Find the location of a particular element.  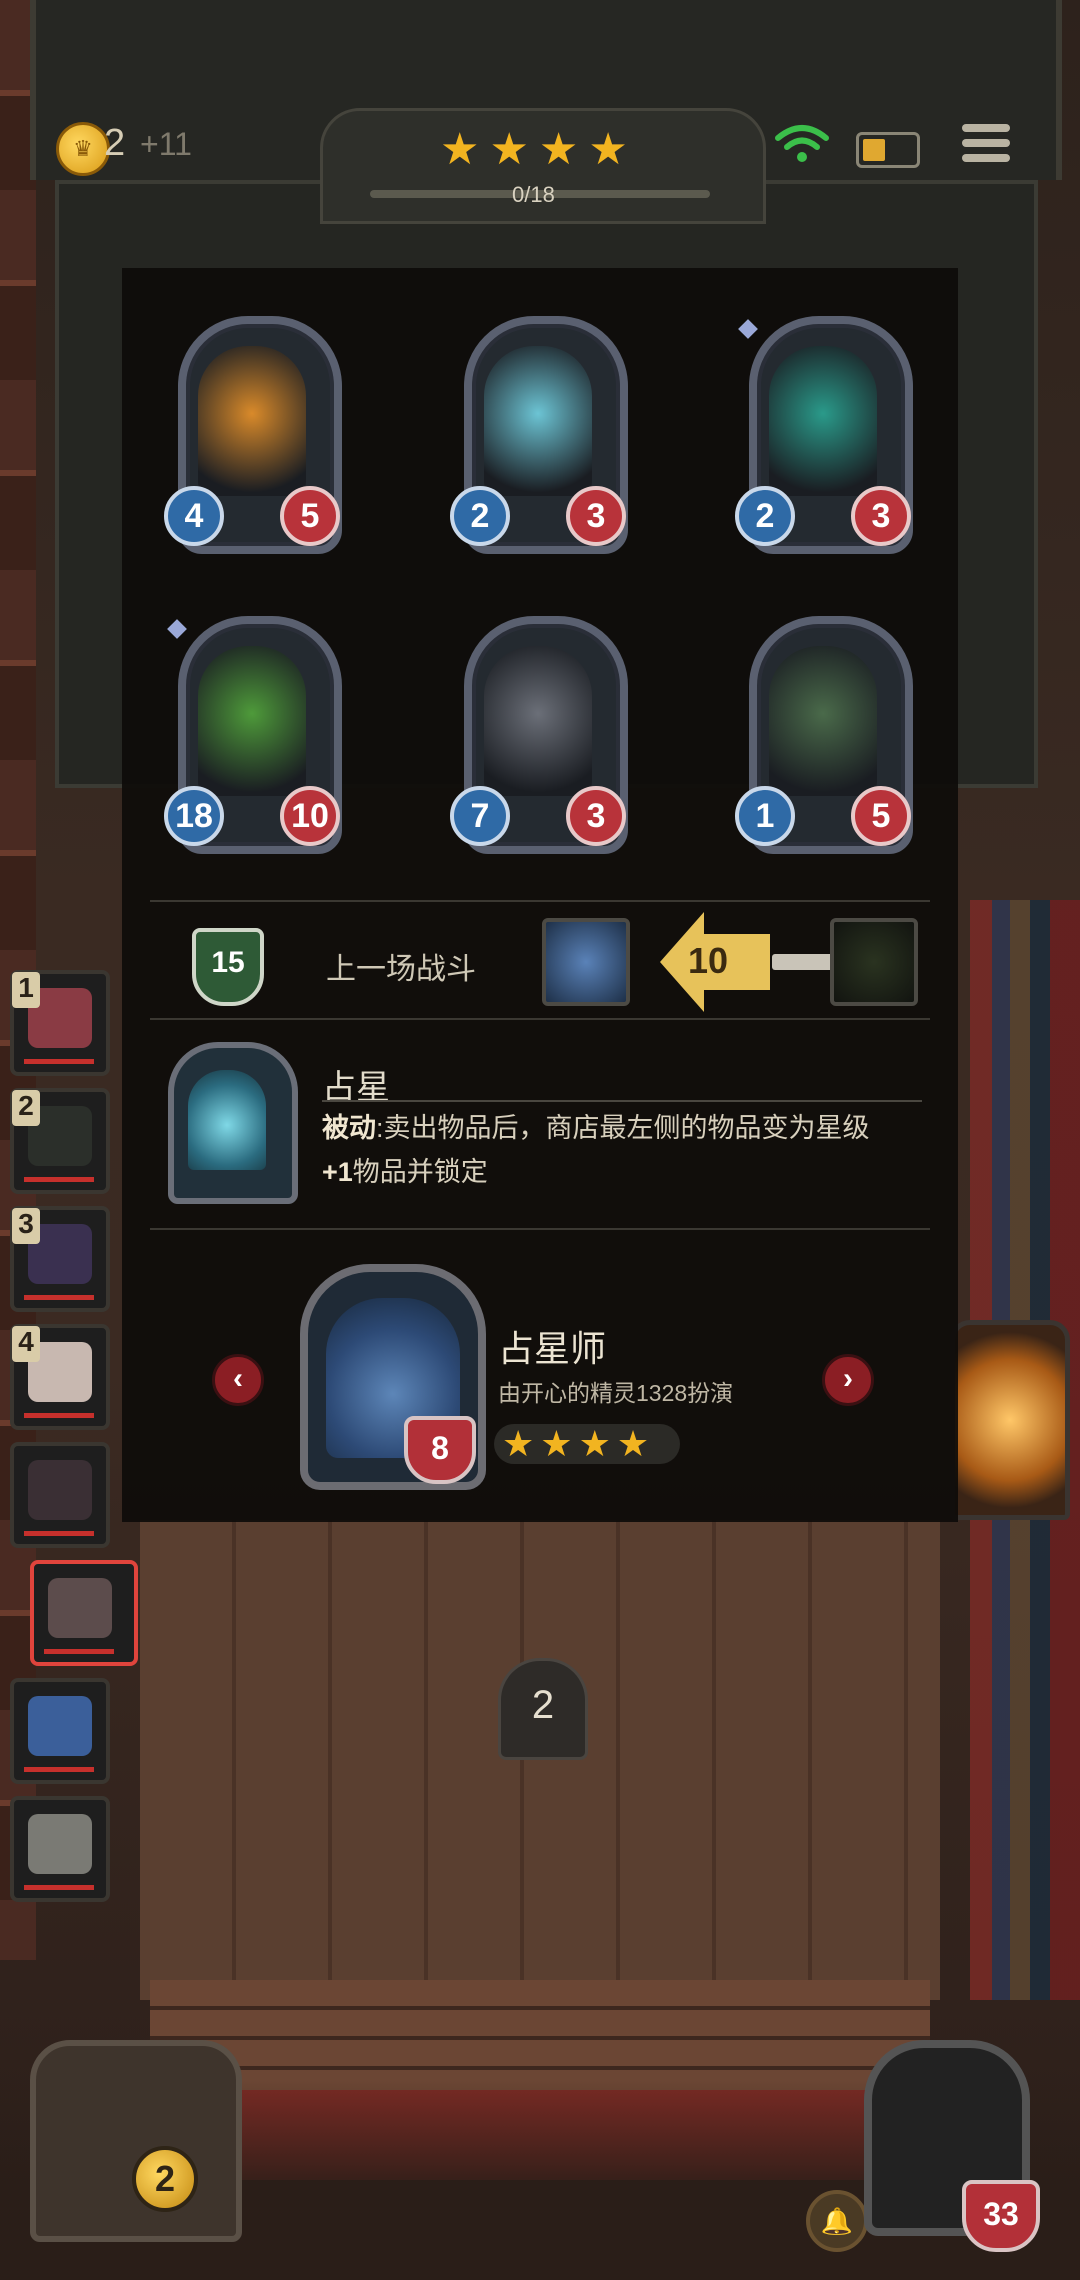

reroll-chest is located at coordinates (136, 2141).